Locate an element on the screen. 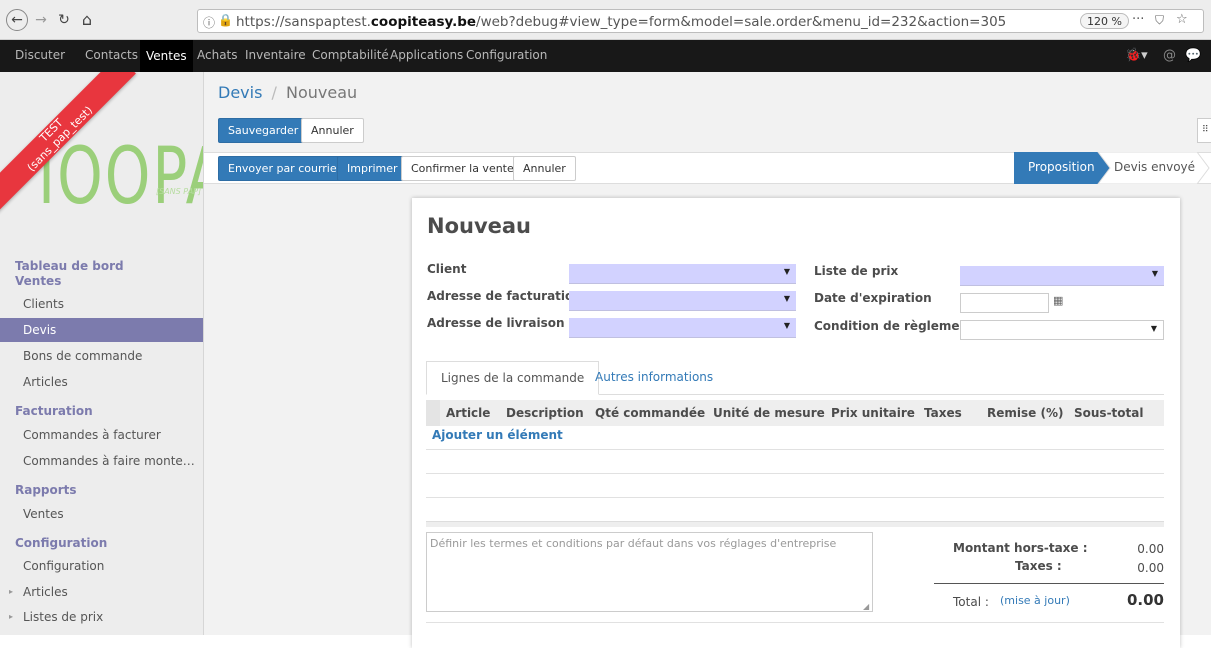 This screenshot has width=1211, height=648. label-taxes: Taxes : is located at coordinates (1038, 566).